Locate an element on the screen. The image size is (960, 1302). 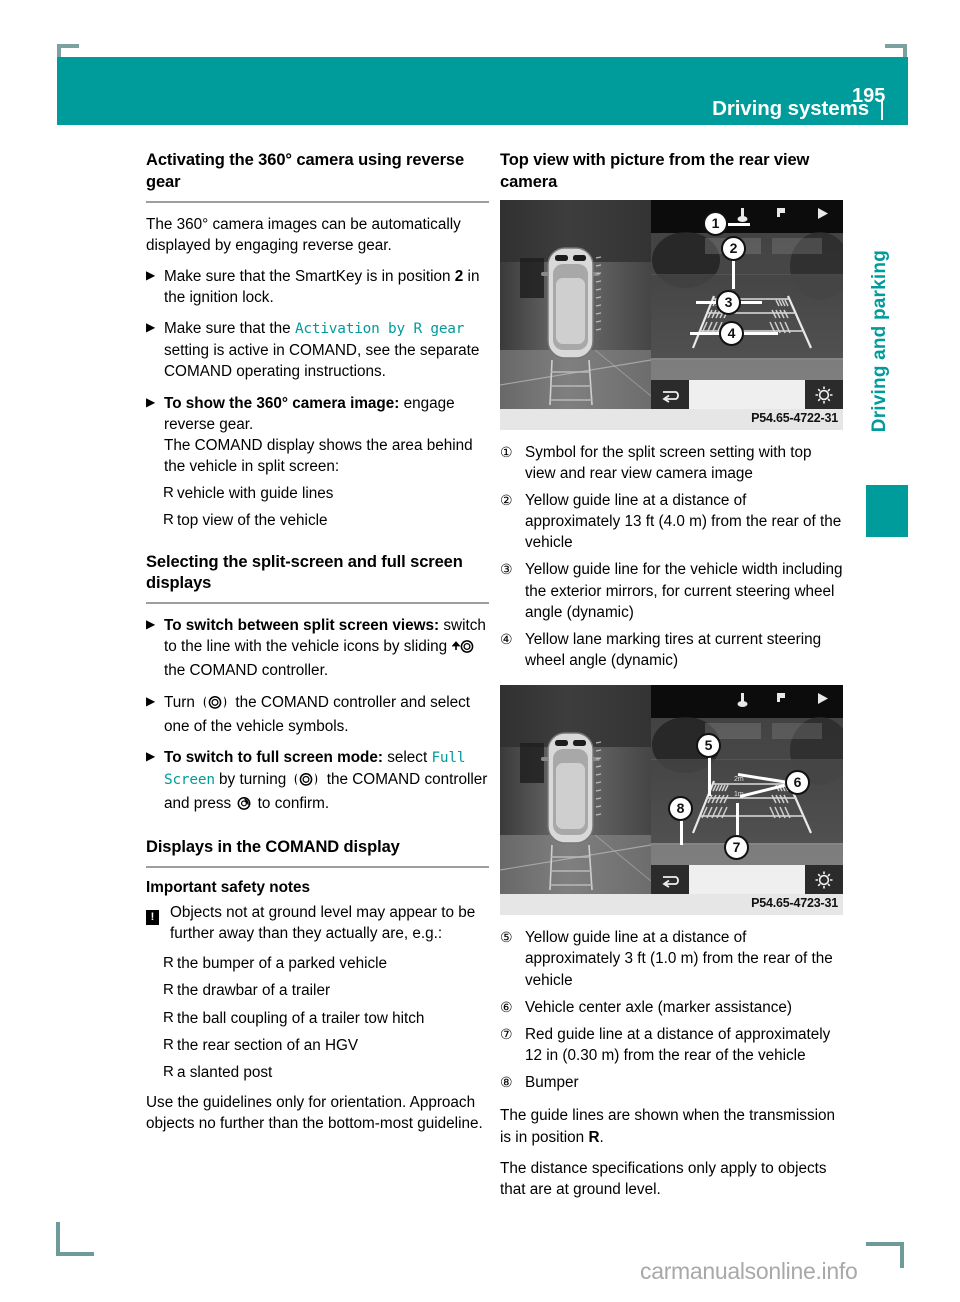
callout-1: 1 is located at coordinates (715, 223).